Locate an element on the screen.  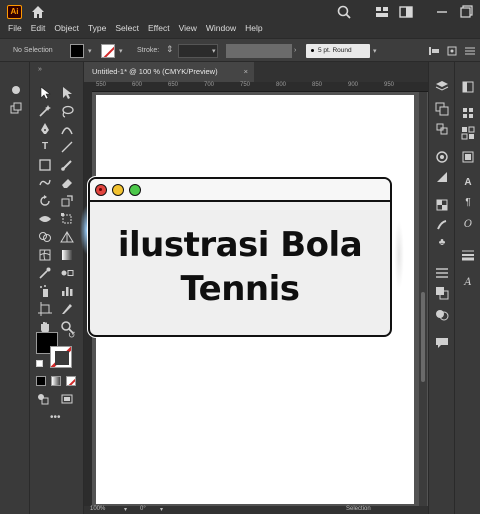
ruler-tick: 600 is located at coordinates (137, 85).